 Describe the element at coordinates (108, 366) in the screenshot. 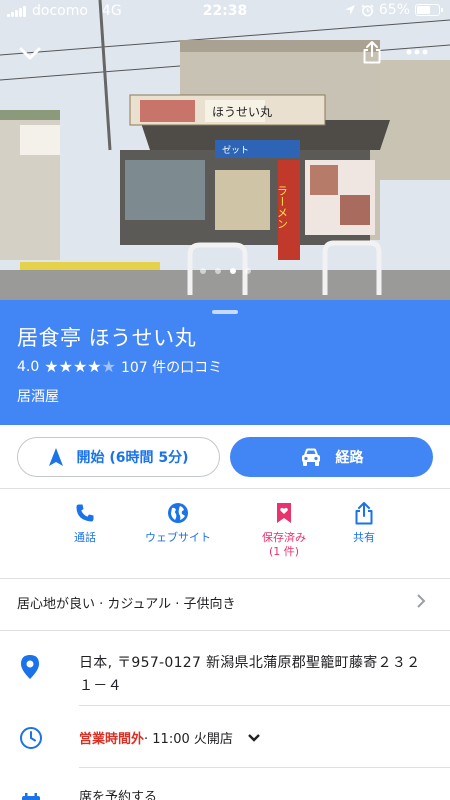

I see `star-empty-icon: ★` at that location.